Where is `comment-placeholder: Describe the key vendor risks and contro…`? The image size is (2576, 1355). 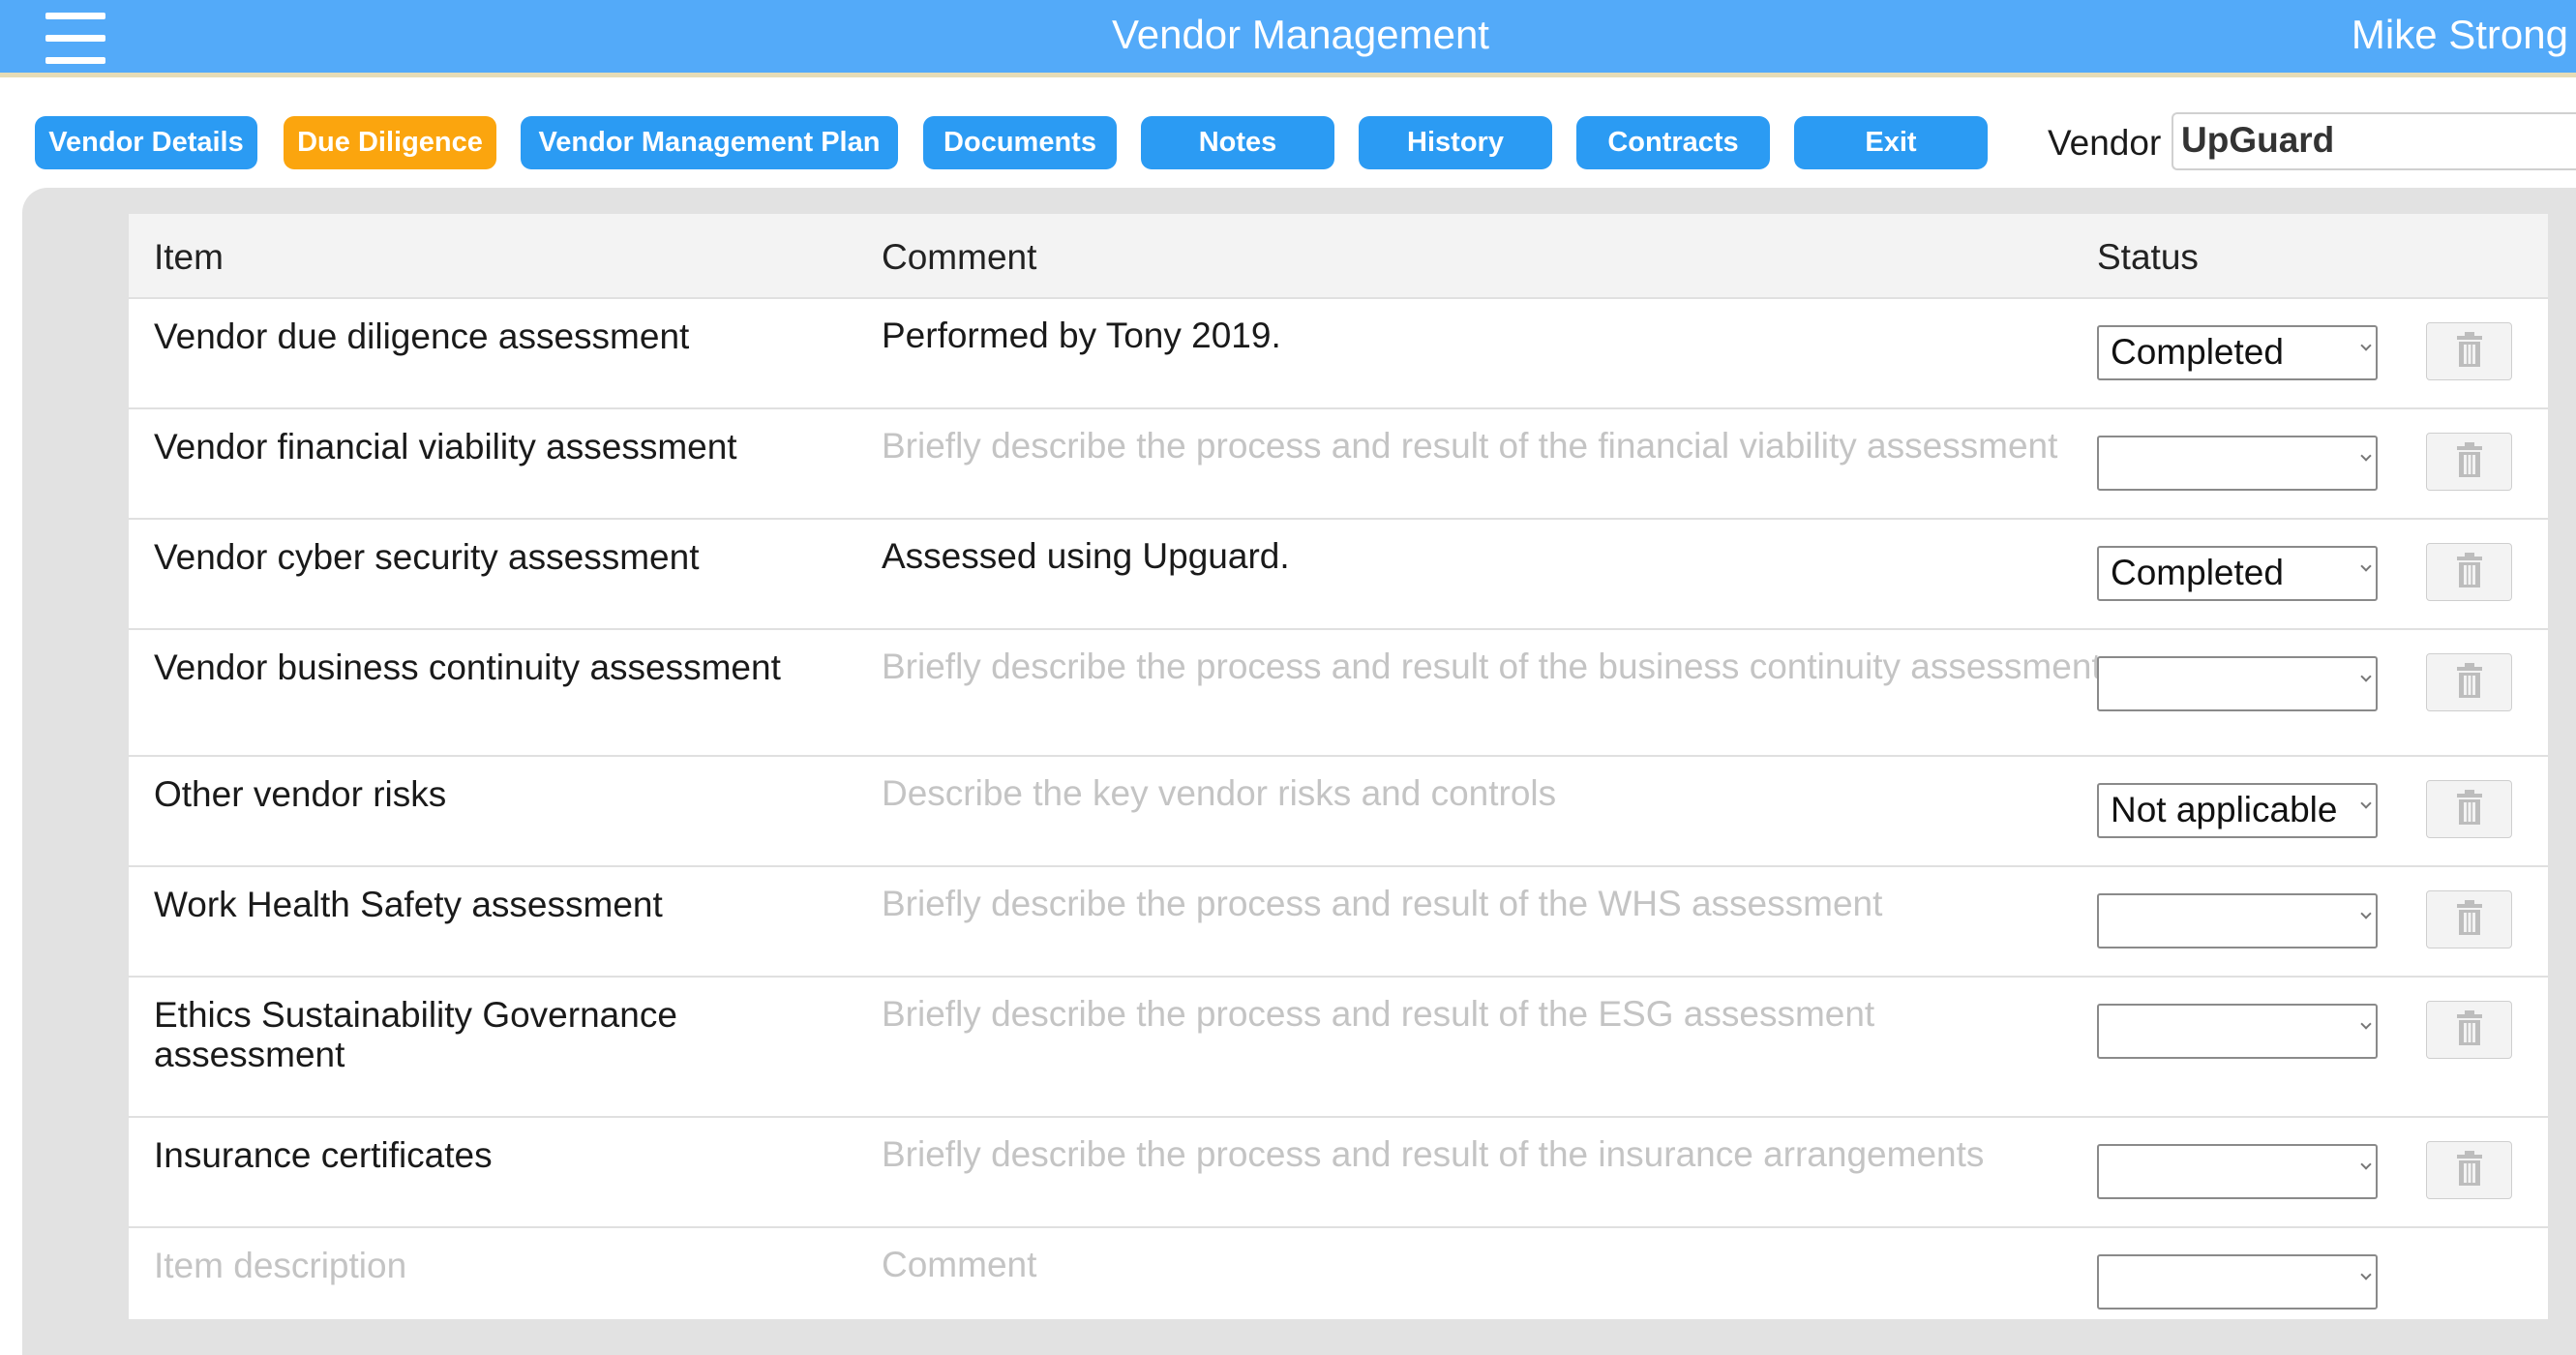 comment-placeholder: Describe the key vendor risks and contro… is located at coordinates (1530, 793).